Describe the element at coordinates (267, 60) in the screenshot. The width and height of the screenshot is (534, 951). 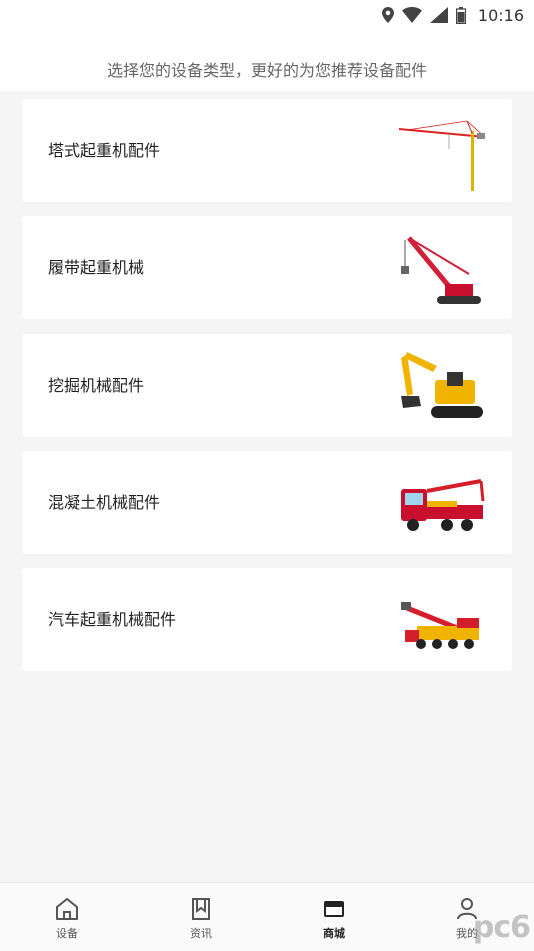
I see `page-header: 选择您的设备类型，更好的为您推荐设备配件` at that location.